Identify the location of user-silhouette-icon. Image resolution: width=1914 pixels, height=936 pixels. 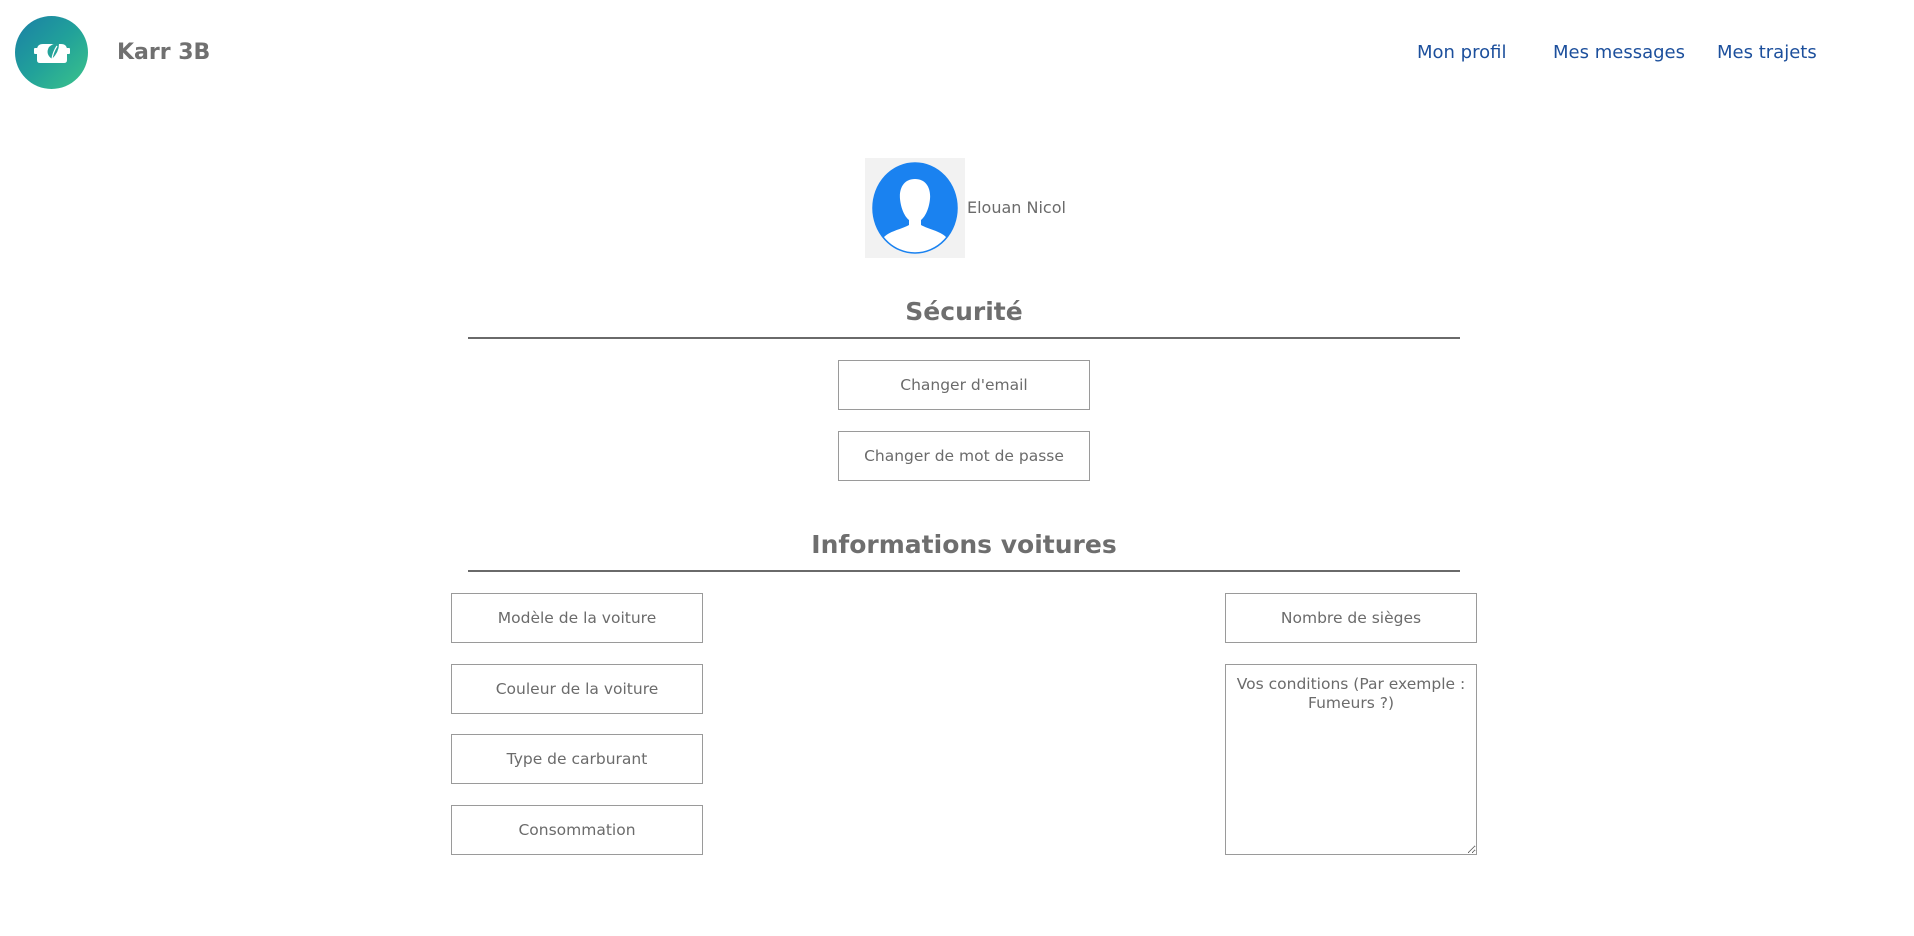
(915, 208).